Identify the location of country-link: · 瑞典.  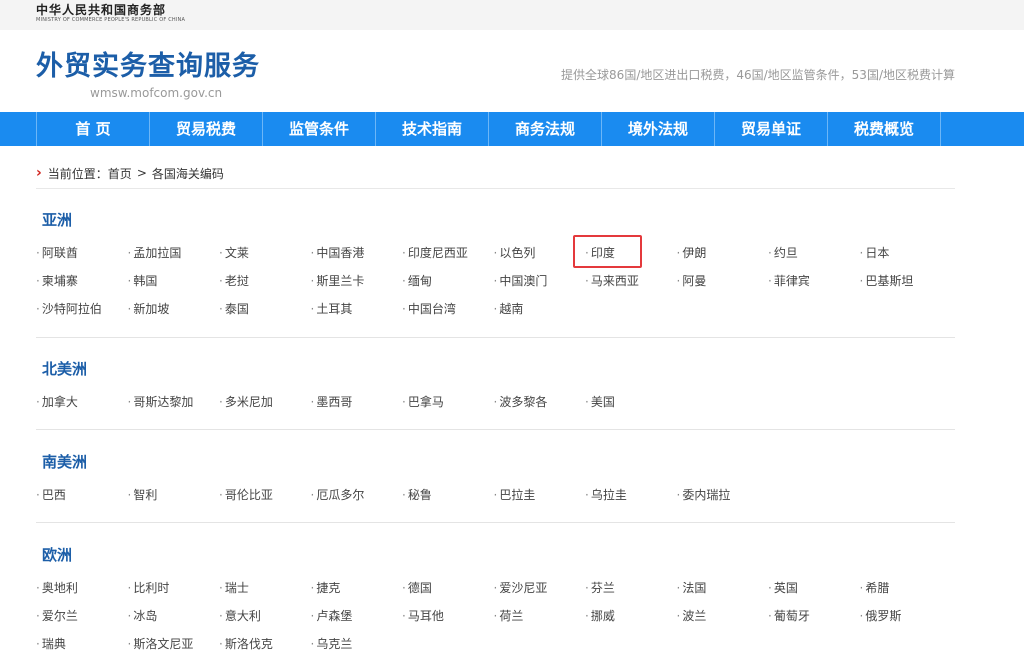
(51, 644).